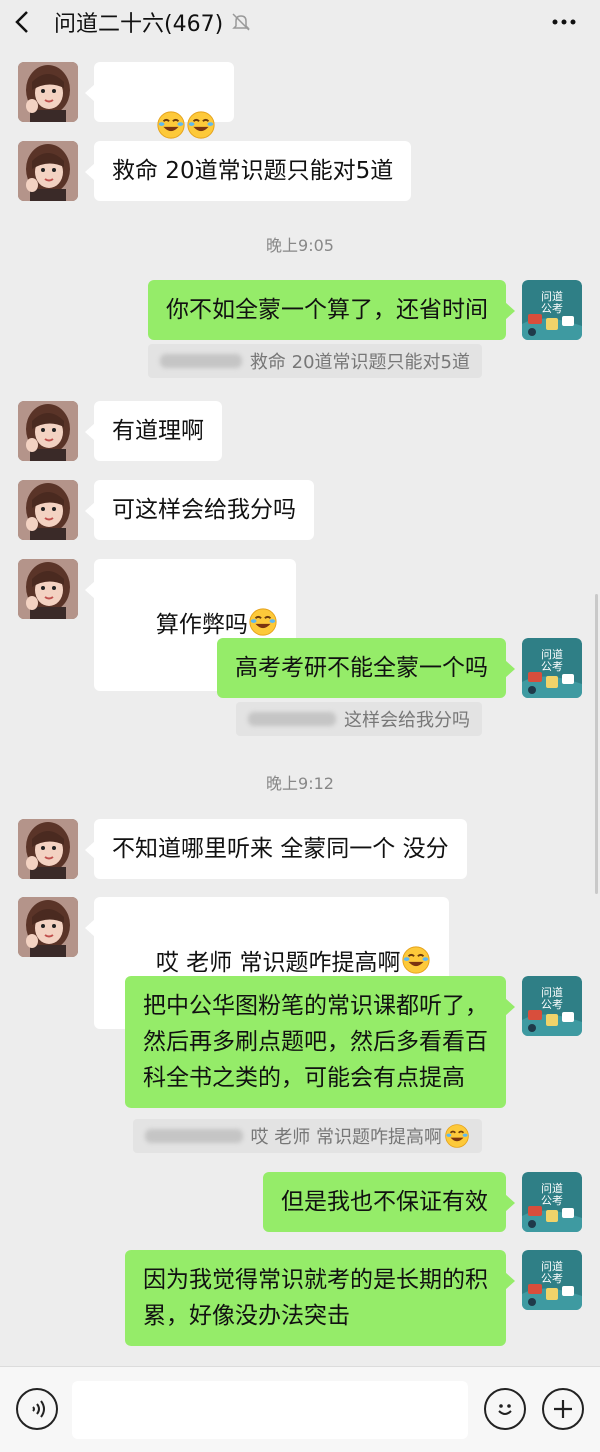 This screenshot has width=600, height=1452. What do you see at coordinates (199, 510) in the screenshot?
I see `message-bubble: 可这样会给我分吗` at bounding box center [199, 510].